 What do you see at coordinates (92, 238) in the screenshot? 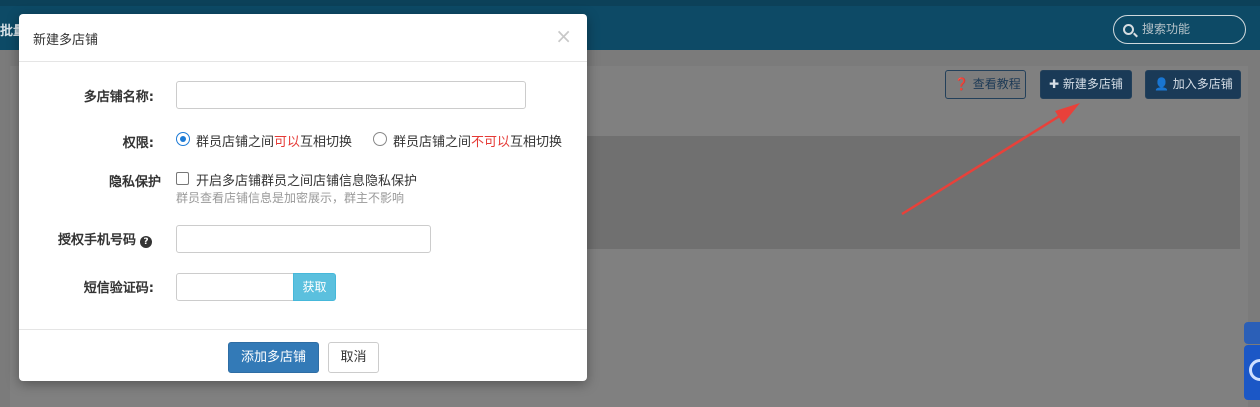
I see `phone-label: 授权手机号码?` at bounding box center [92, 238].